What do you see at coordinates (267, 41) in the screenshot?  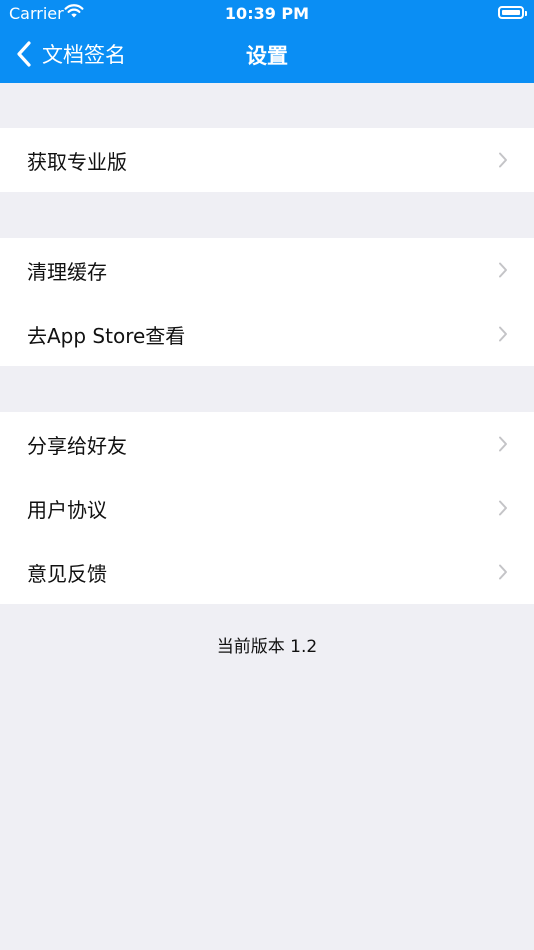 I see `navigation-bar: Carrier 10:39 PM 文档签名 设置` at bounding box center [267, 41].